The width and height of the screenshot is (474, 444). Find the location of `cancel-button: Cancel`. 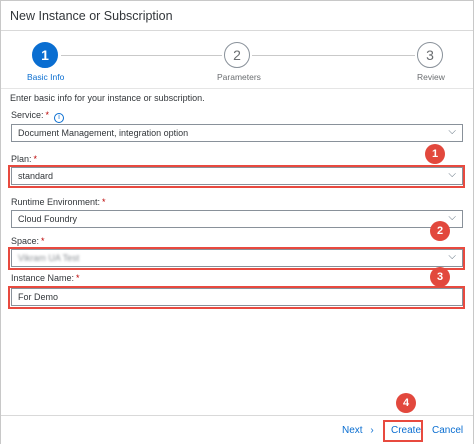

cancel-button: Cancel is located at coordinates (447, 430).